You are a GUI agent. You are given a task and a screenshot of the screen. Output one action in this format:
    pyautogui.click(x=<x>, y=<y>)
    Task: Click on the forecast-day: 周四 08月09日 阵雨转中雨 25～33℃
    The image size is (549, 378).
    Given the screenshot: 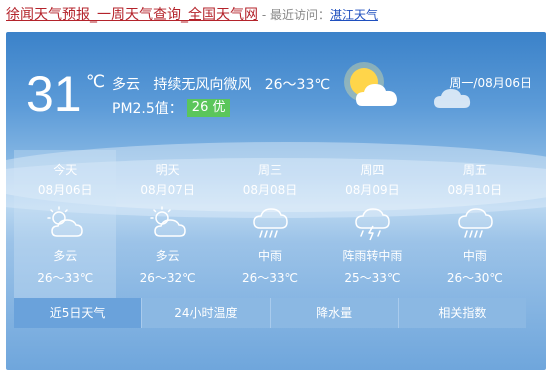 What is the action you would take?
    pyautogui.click(x=372, y=224)
    